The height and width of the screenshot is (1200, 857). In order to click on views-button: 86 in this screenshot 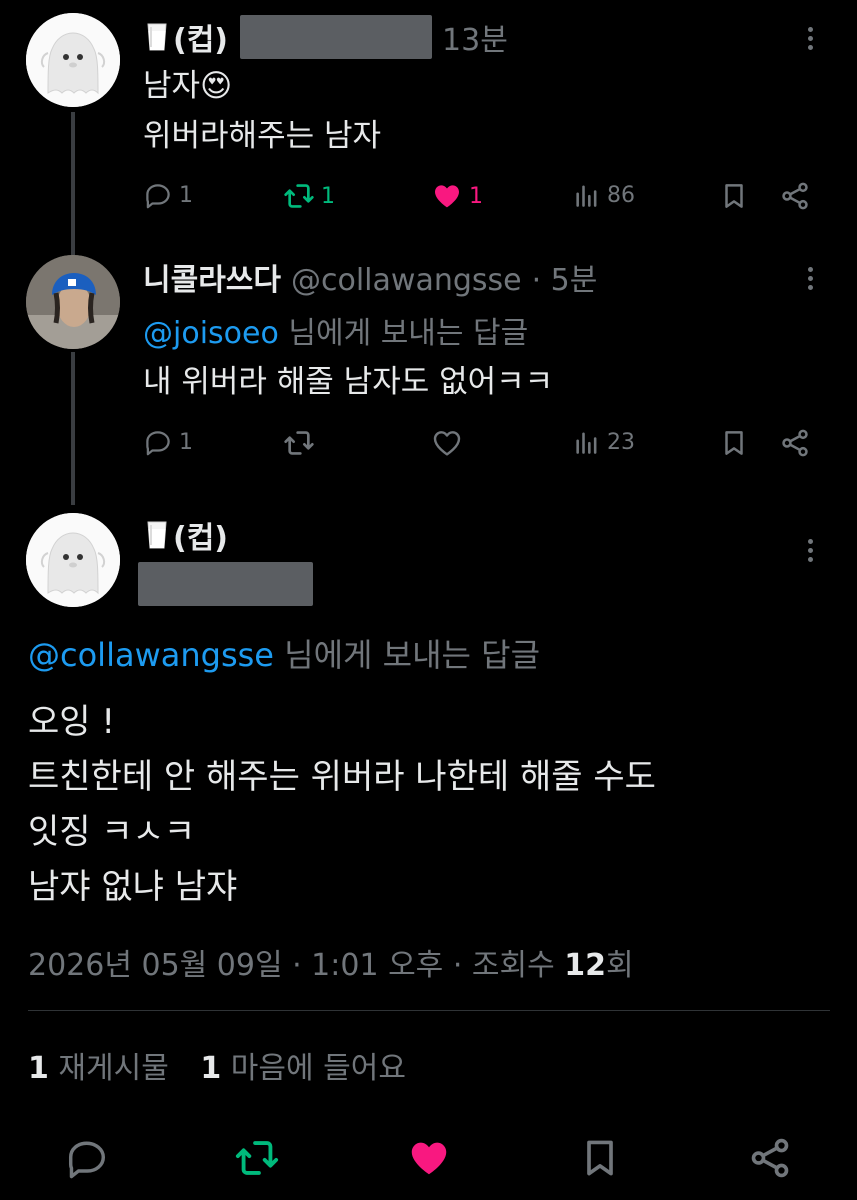, I will do `click(604, 195)`.